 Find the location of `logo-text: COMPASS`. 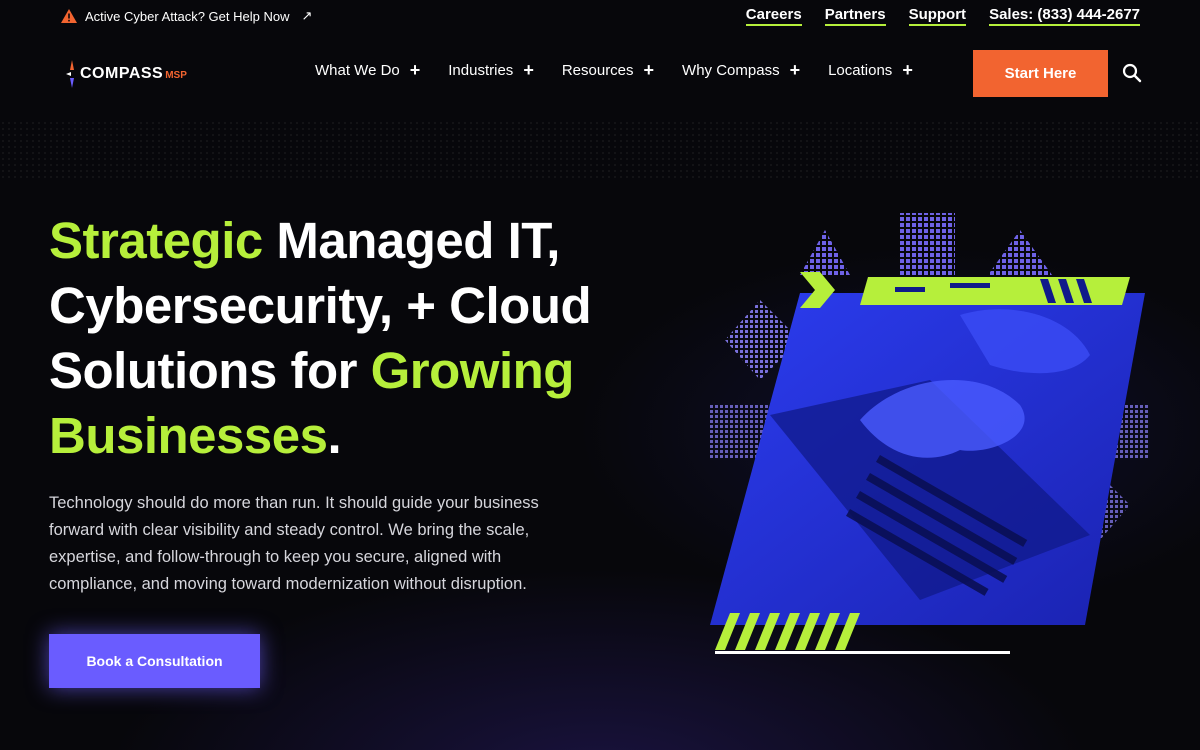

logo-text: COMPASS is located at coordinates (122, 73).